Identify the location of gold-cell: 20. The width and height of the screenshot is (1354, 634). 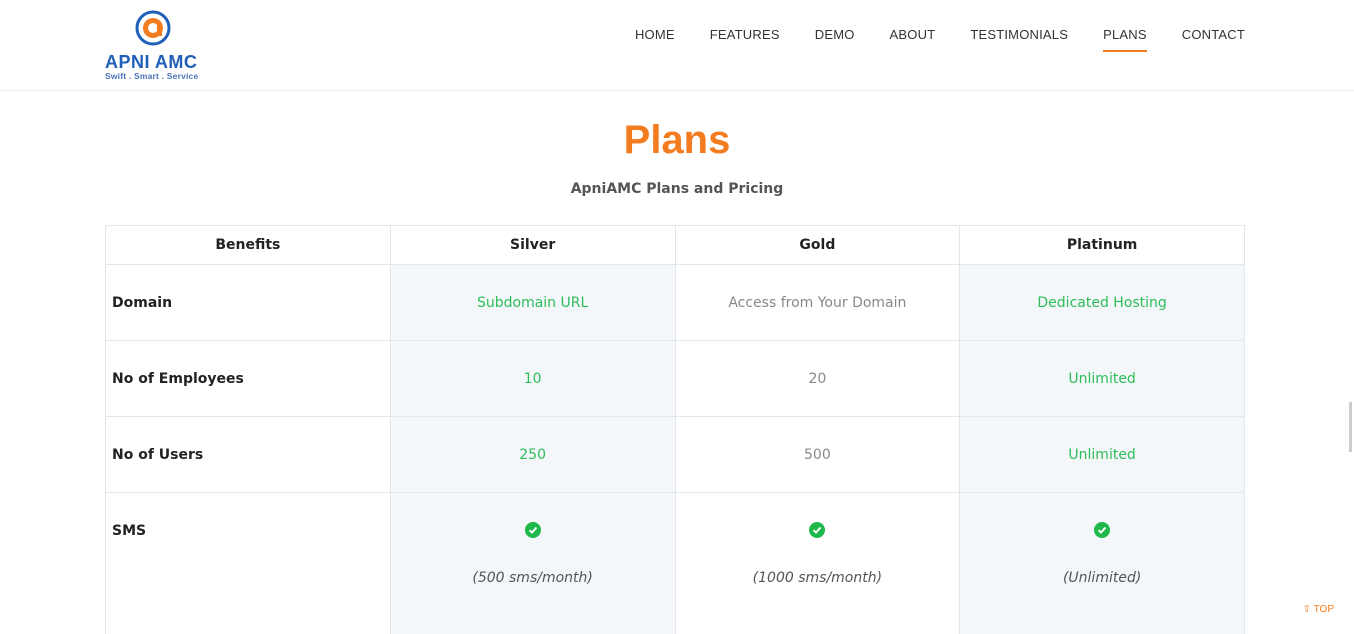
(817, 378).